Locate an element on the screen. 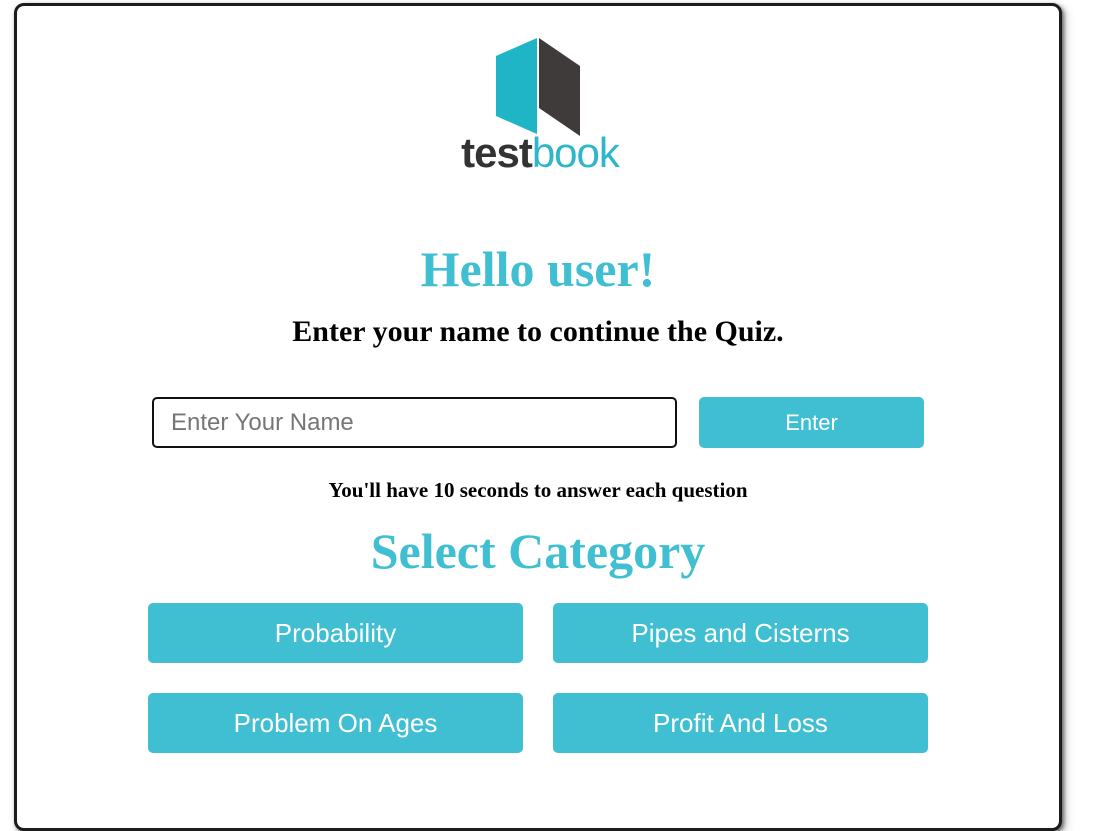  greeting-subtitle: Enter your name to continue the Quiz. is located at coordinates (538, 331).